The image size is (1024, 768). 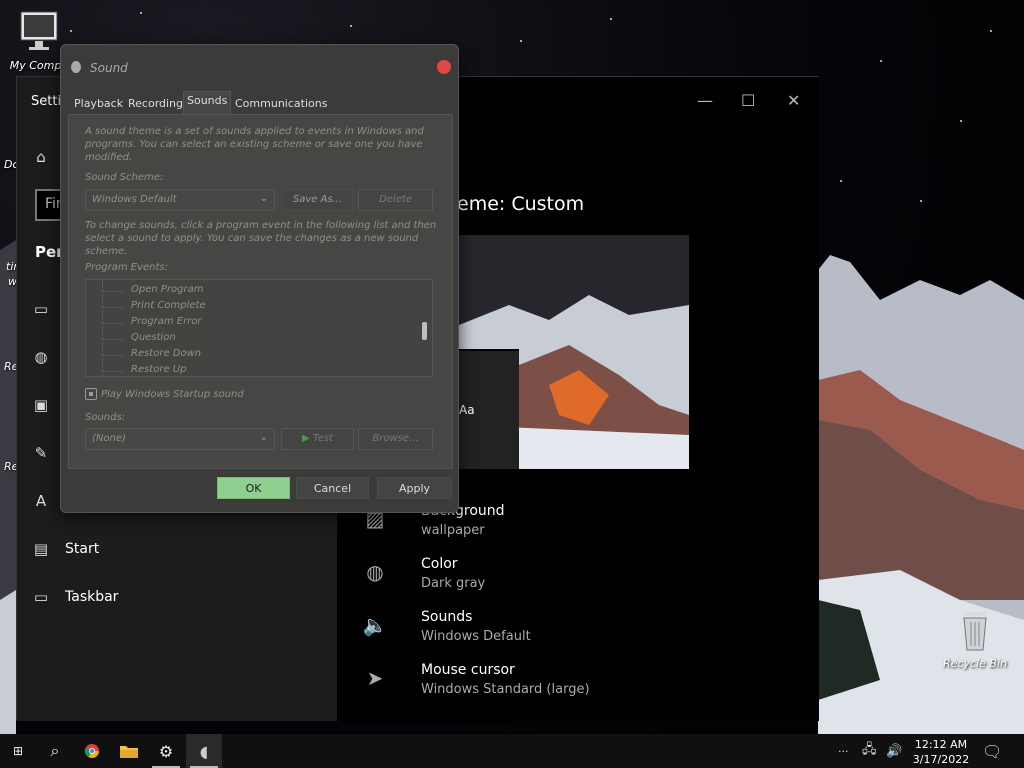 I want to click on startup-sound-checkbox, so click(x=91, y=394).